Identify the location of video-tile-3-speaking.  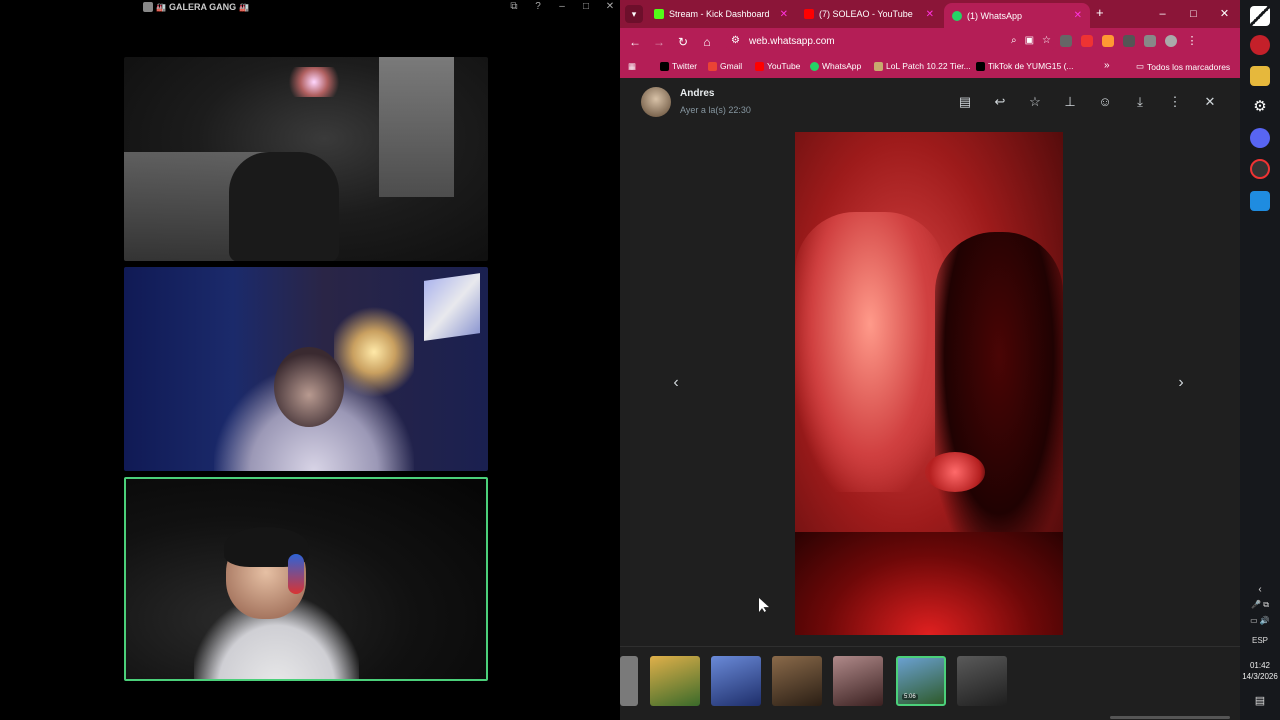
(306, 579).